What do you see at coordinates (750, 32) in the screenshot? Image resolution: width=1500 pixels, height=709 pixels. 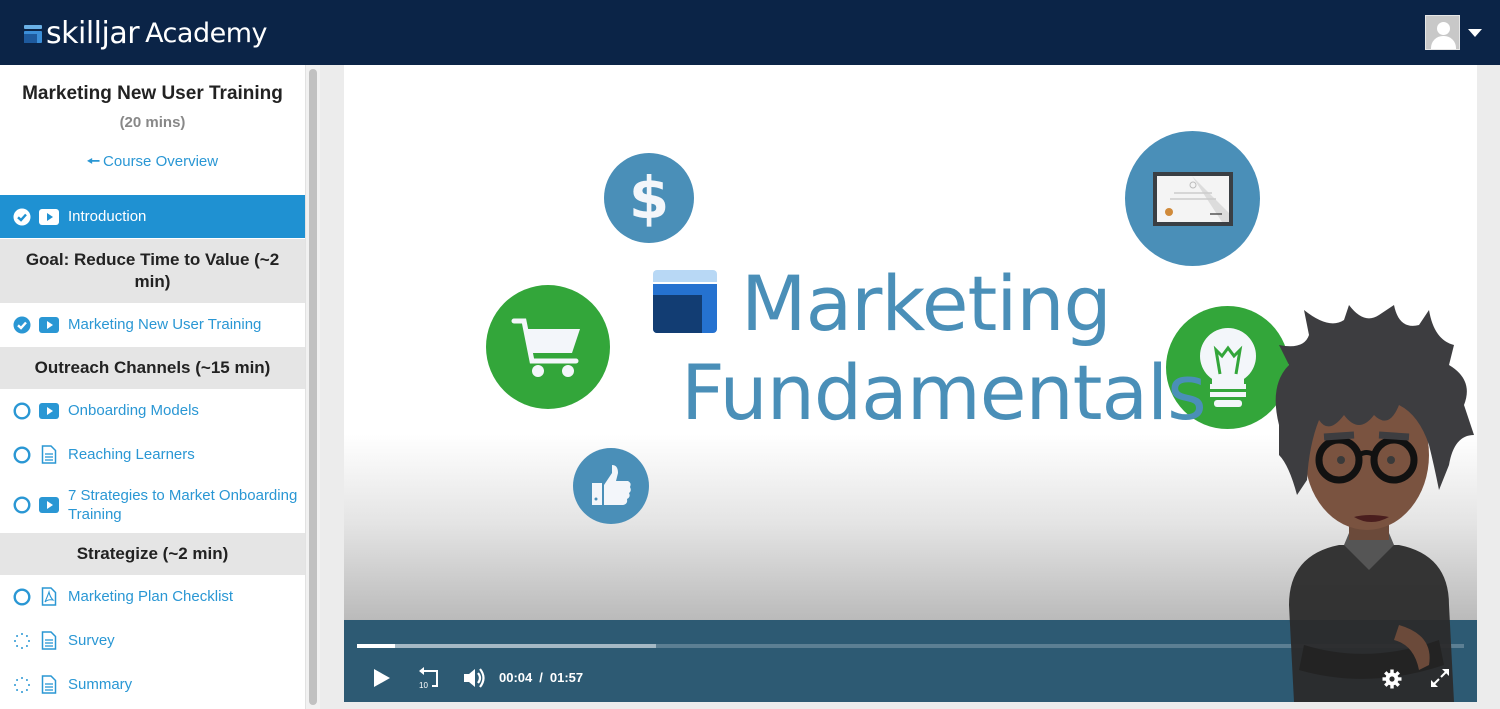 I see `top-navigation-bar: skilljar Academy` at bounding box center [750, 32].